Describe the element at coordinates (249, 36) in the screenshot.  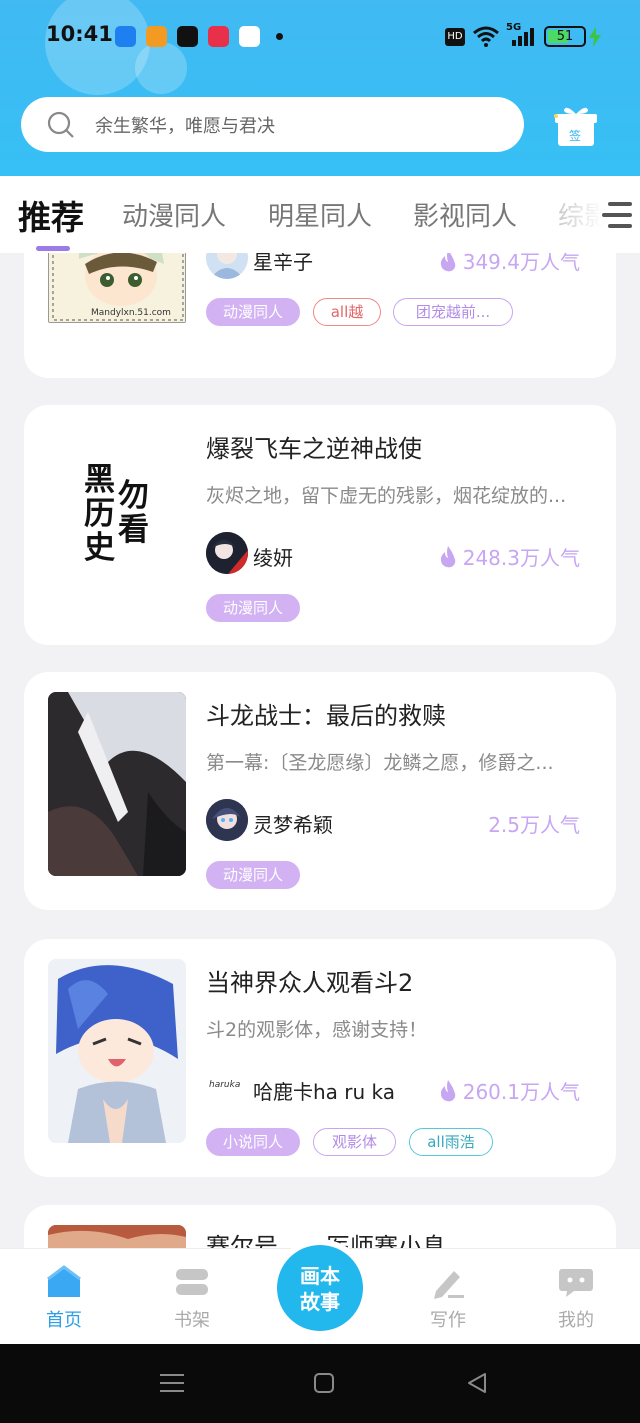
I see `mail-app-icon` at that location.